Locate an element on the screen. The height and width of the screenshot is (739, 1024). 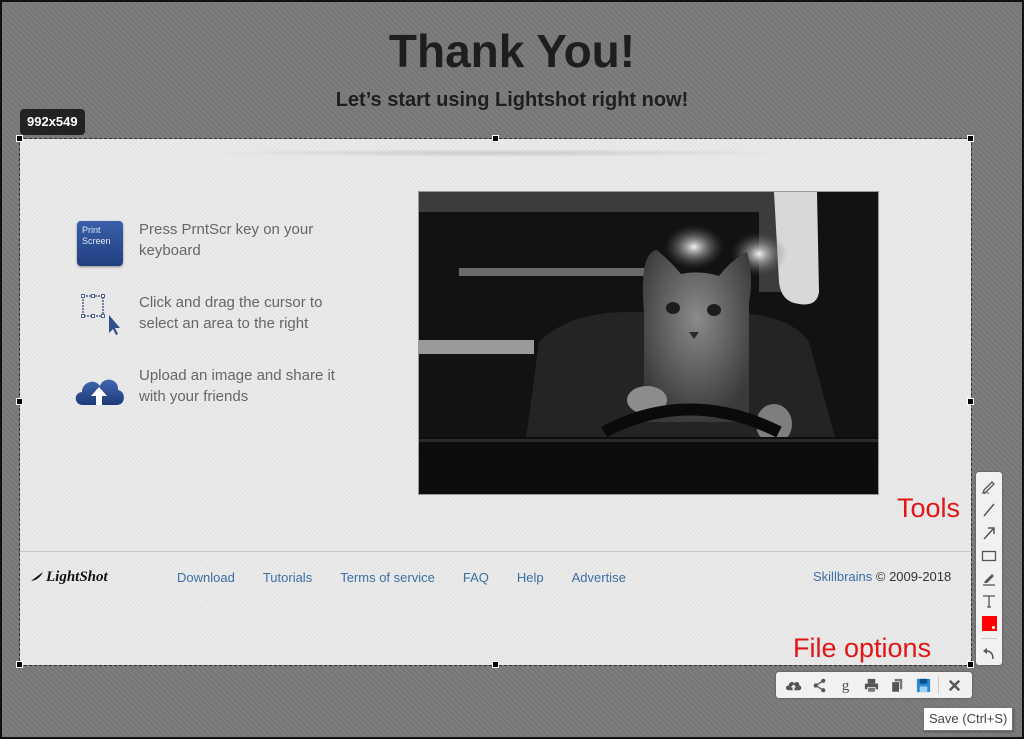
resize-handle-bottom-left is located at coordinates (19, 664).